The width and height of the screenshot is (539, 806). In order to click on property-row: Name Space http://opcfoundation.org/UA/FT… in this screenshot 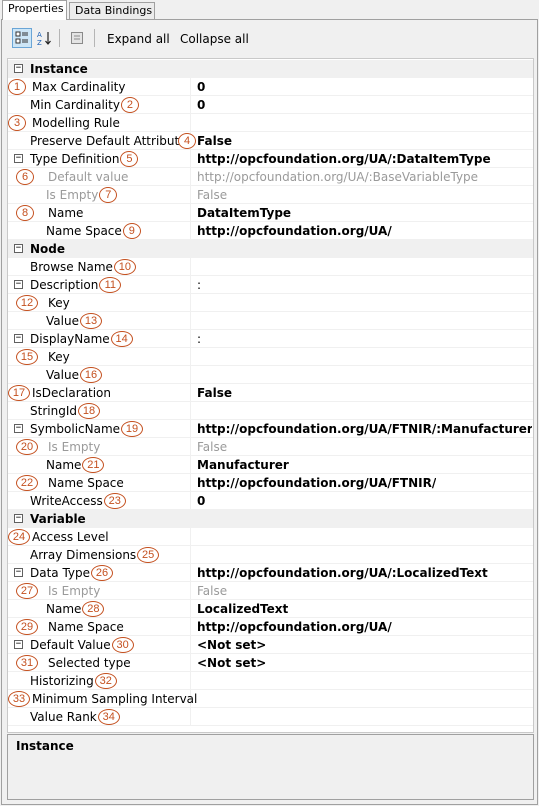, I will do `click(270, 483)`.